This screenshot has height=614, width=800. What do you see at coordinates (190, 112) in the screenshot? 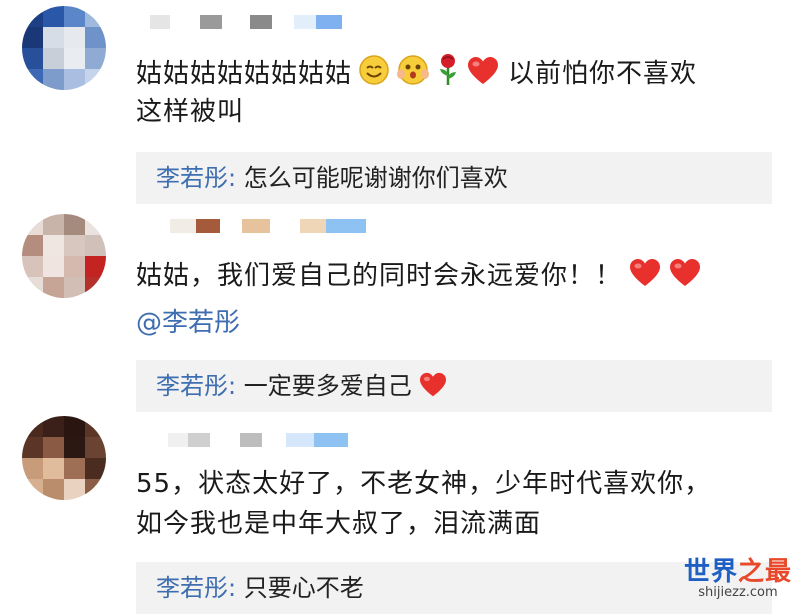
I see `comment-text-line2: 这样被叫` at bounding box center [190, 112].